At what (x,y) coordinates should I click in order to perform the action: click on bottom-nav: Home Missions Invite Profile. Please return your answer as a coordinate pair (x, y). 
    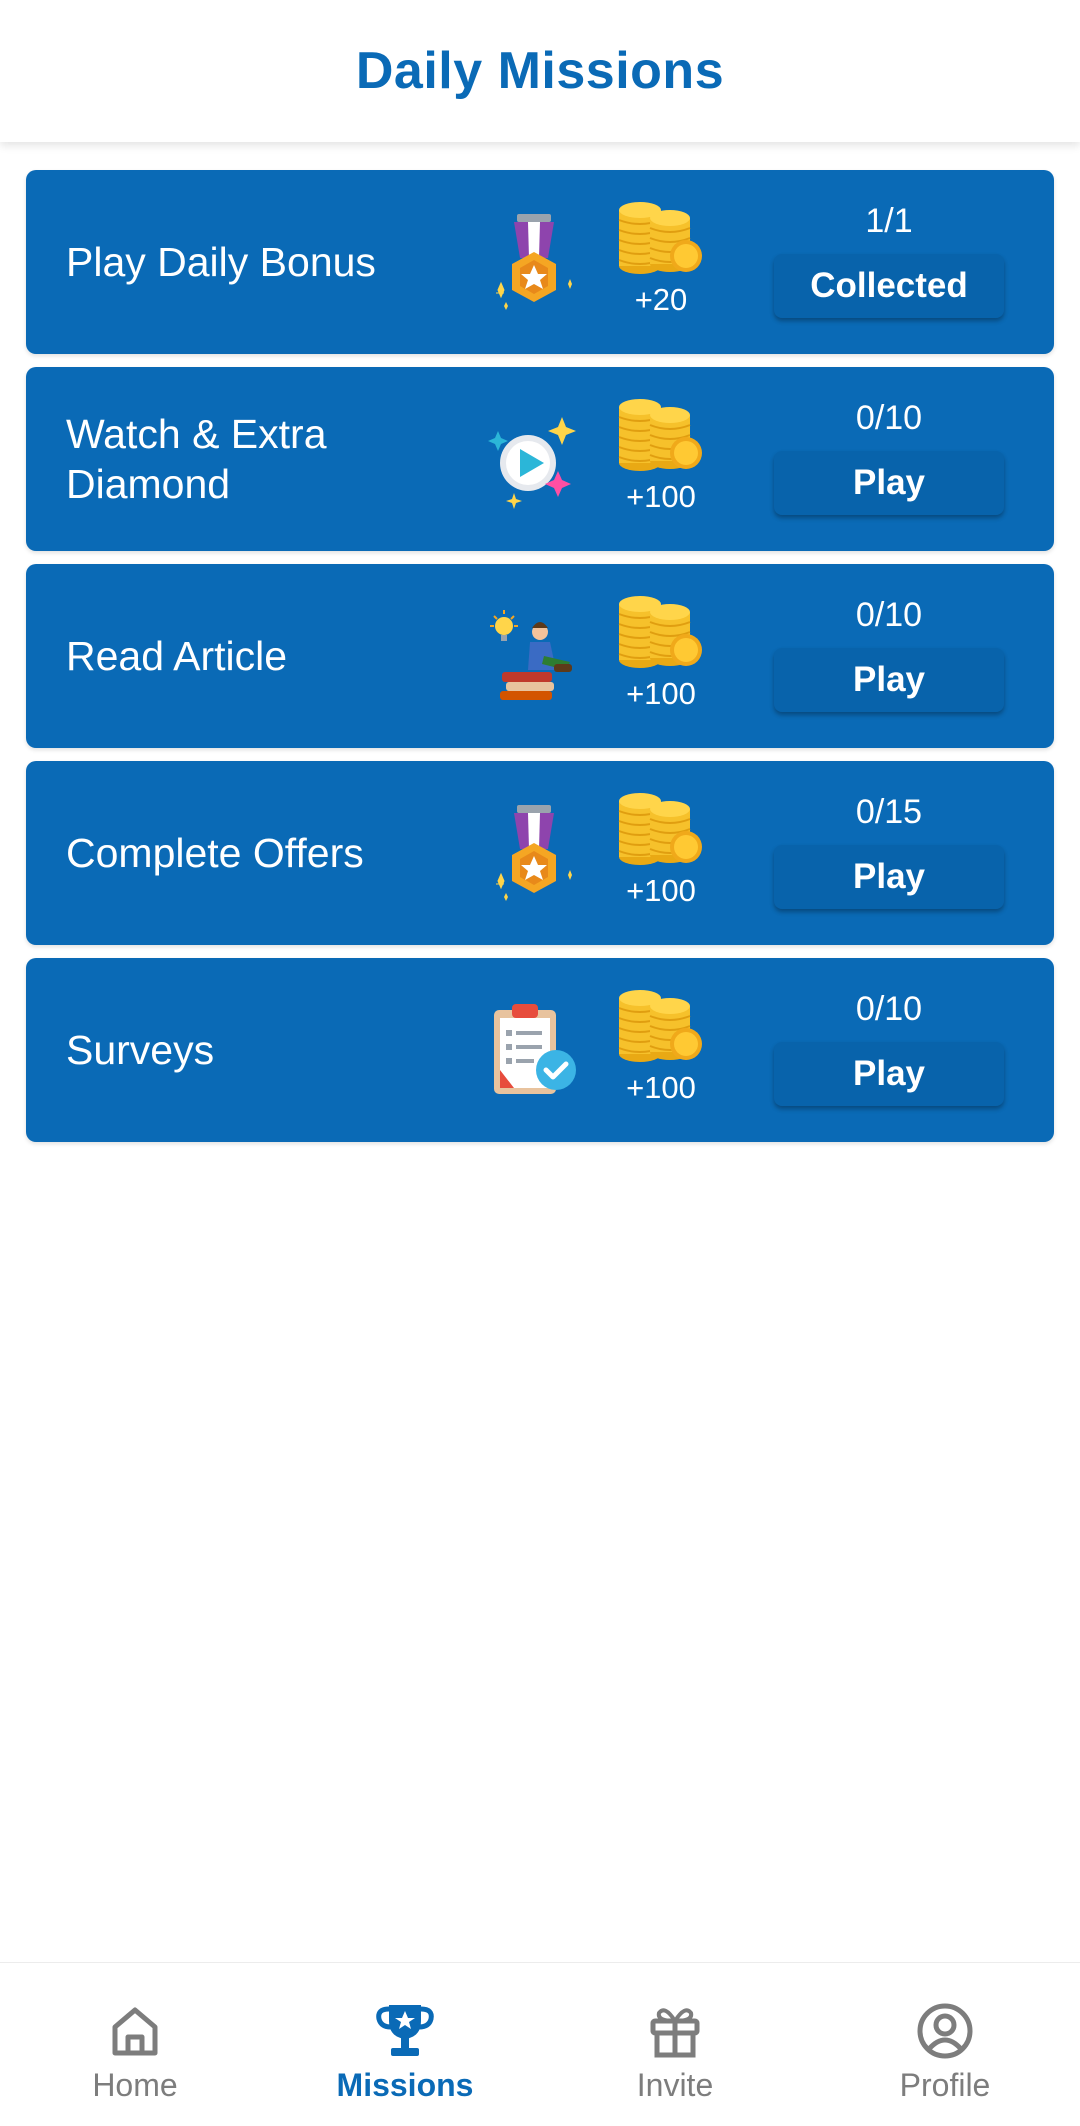
    Looking at the image, I should click on (540, 2044).